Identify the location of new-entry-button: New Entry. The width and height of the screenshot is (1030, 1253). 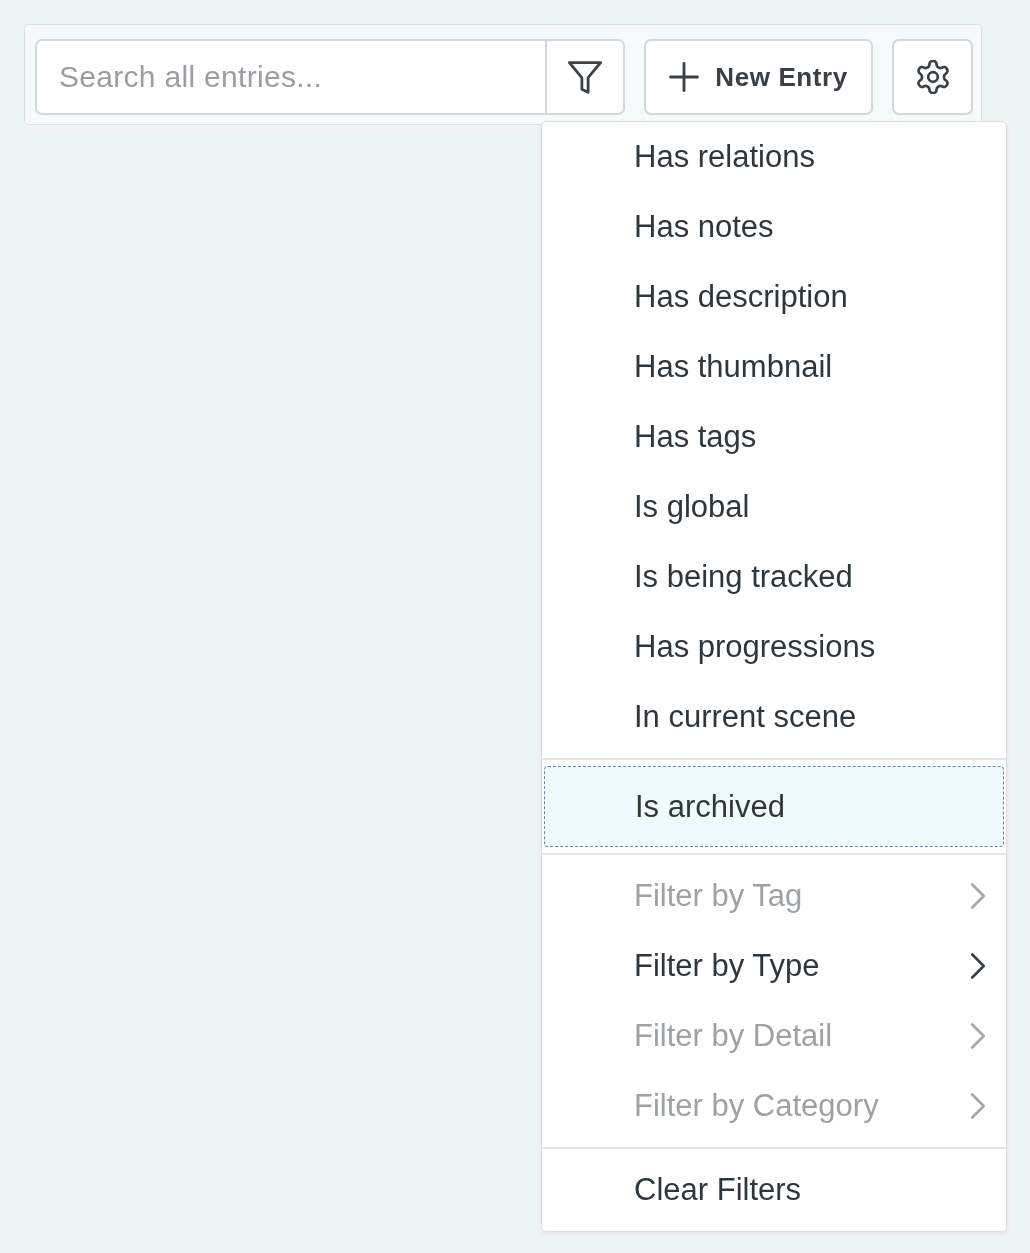
(759, 77).